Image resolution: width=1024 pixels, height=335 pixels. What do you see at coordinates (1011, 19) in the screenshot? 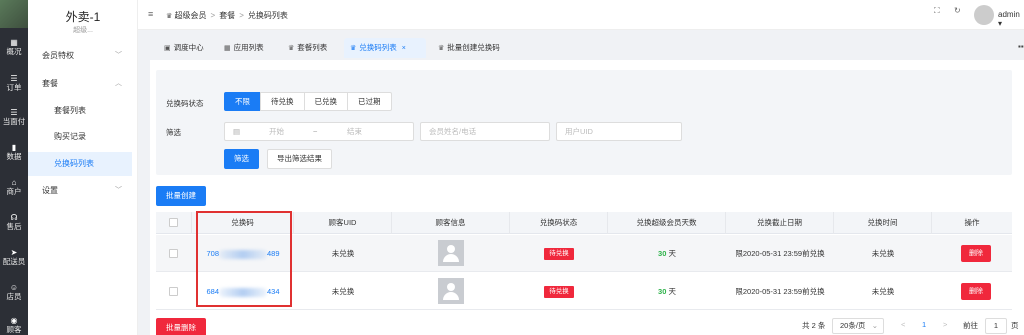
I see `user-menu: admin ▾` at bounding box center [1011, 19].